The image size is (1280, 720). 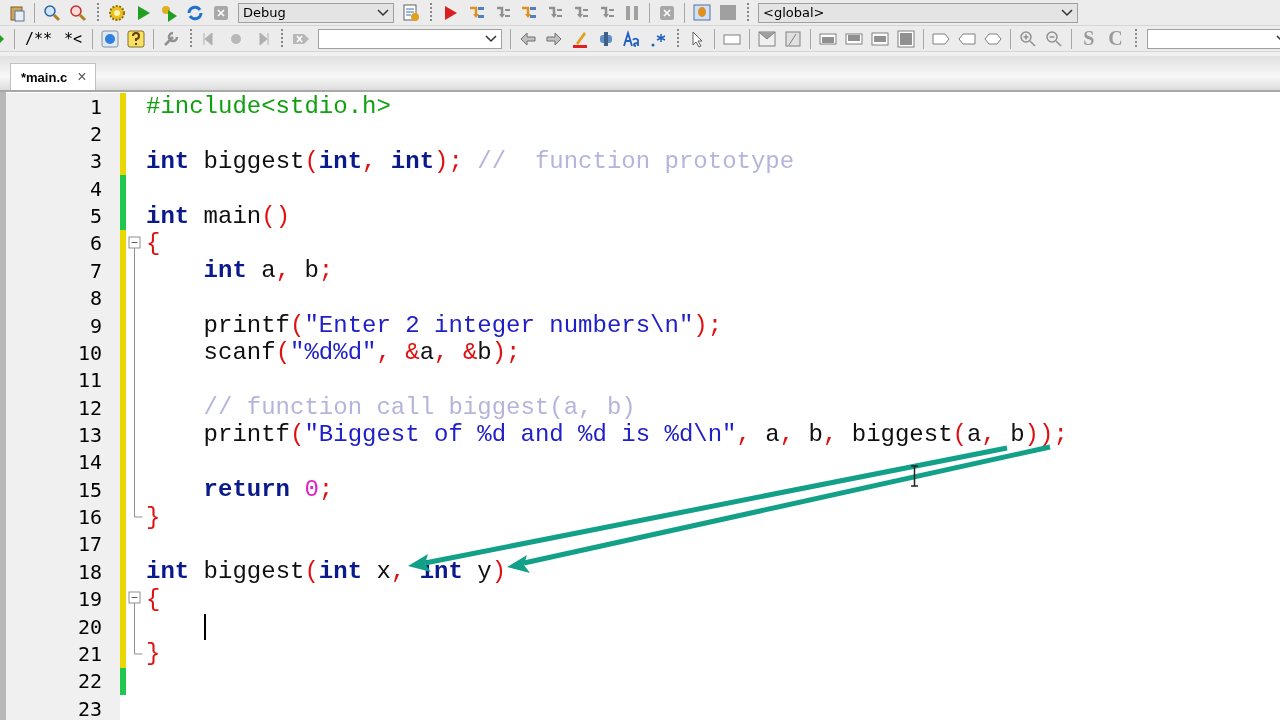 What do you see at coordinates (63, 435) in the screenshot?
I see `line-number: 13` at bounding box center [63, 435].